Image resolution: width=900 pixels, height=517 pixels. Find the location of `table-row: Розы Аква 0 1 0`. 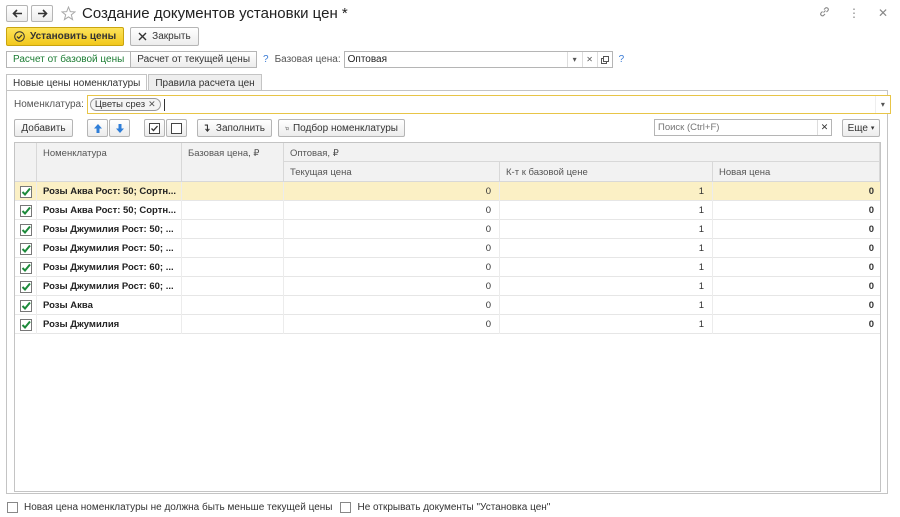

table-row: Розы Аква 0 1 0 is located at coordinates (447, 305).